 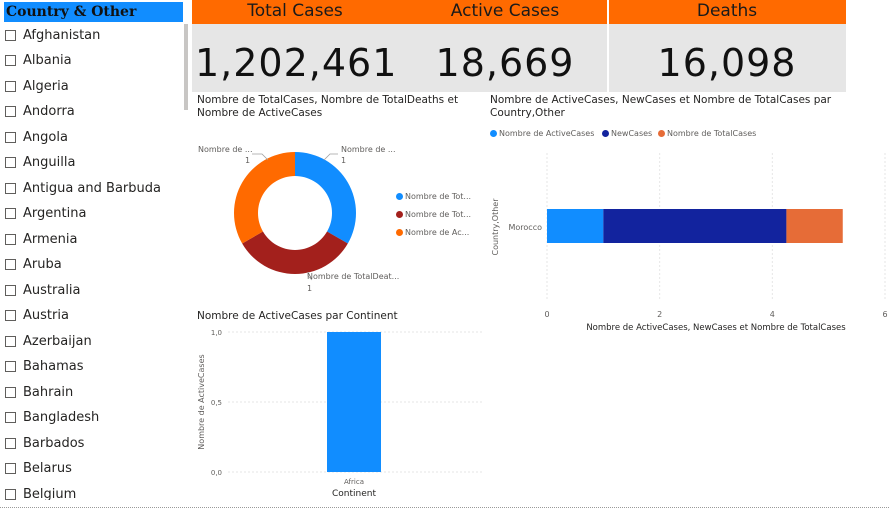 I want to click on hbar-tick-label: 4, so click(x=772, y=314).